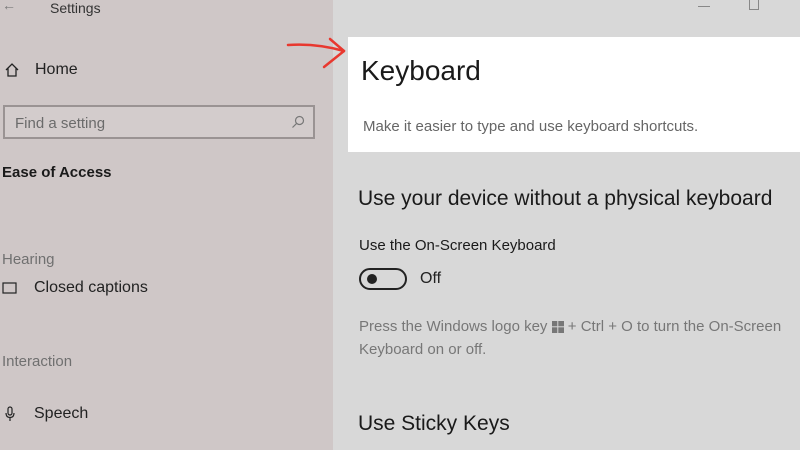  What do you see at coordinates (56, 69) in the screenshot?
I see `sidebar-item-label: Home` at bounding box center [56, 69].